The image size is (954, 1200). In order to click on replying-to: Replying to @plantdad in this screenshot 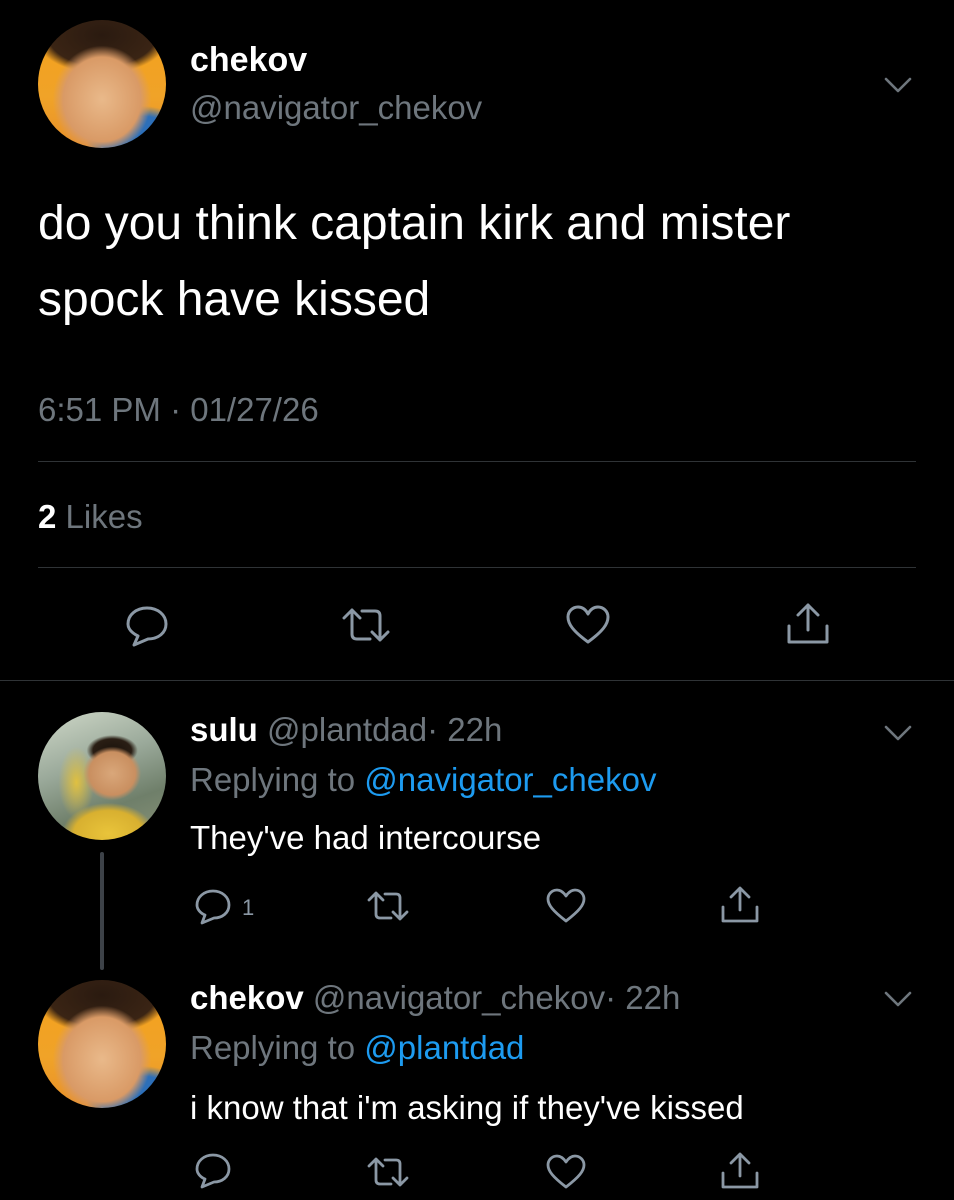, I will do `click(357, 1048)`.